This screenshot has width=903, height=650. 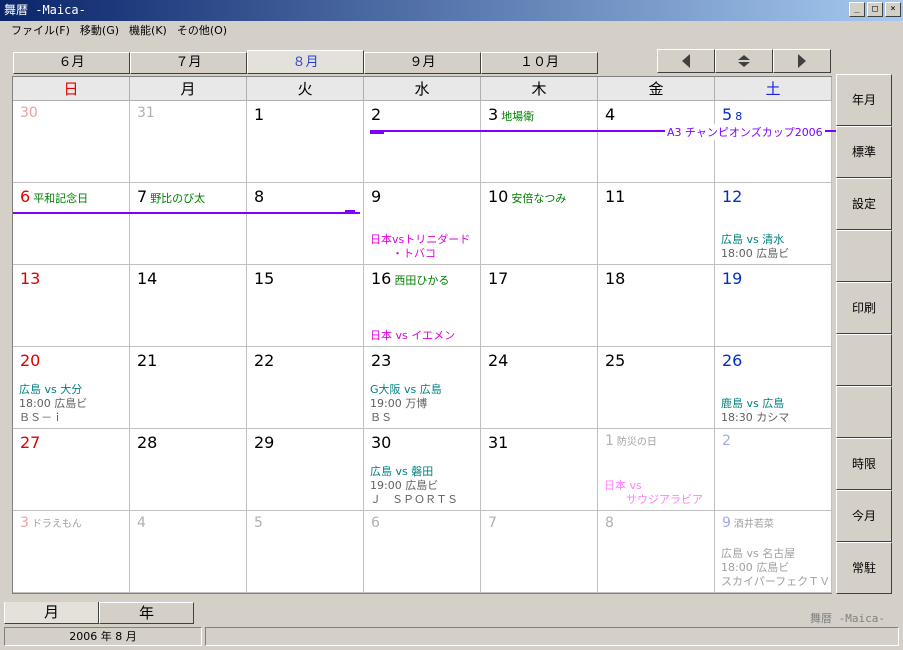 I want to click on day-cell: 12 広島 vs 清水 18:00 広島ビ, so click(x=773, y=224).